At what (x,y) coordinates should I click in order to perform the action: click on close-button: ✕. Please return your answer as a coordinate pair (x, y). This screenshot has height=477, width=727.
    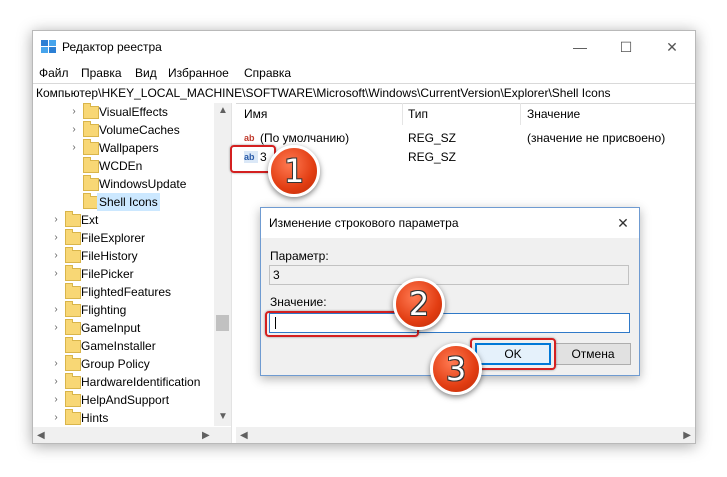
    Looking at the image, I should click on (672, 47).